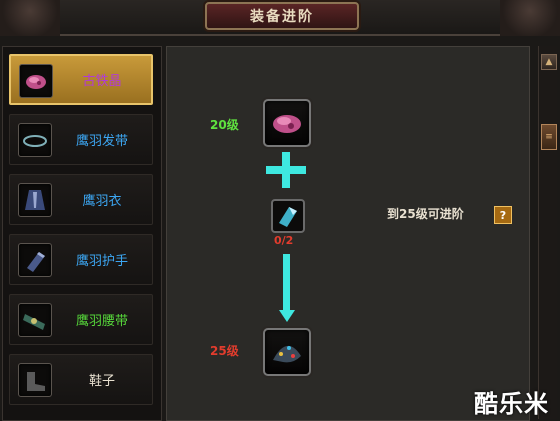 The width and height of the screenshot is (560, 421). What do you see at coordinates (425, 214) in the screenshot?
I see `upgrade-requirement: 到25级可进阶` at bounding box center [425, 214].